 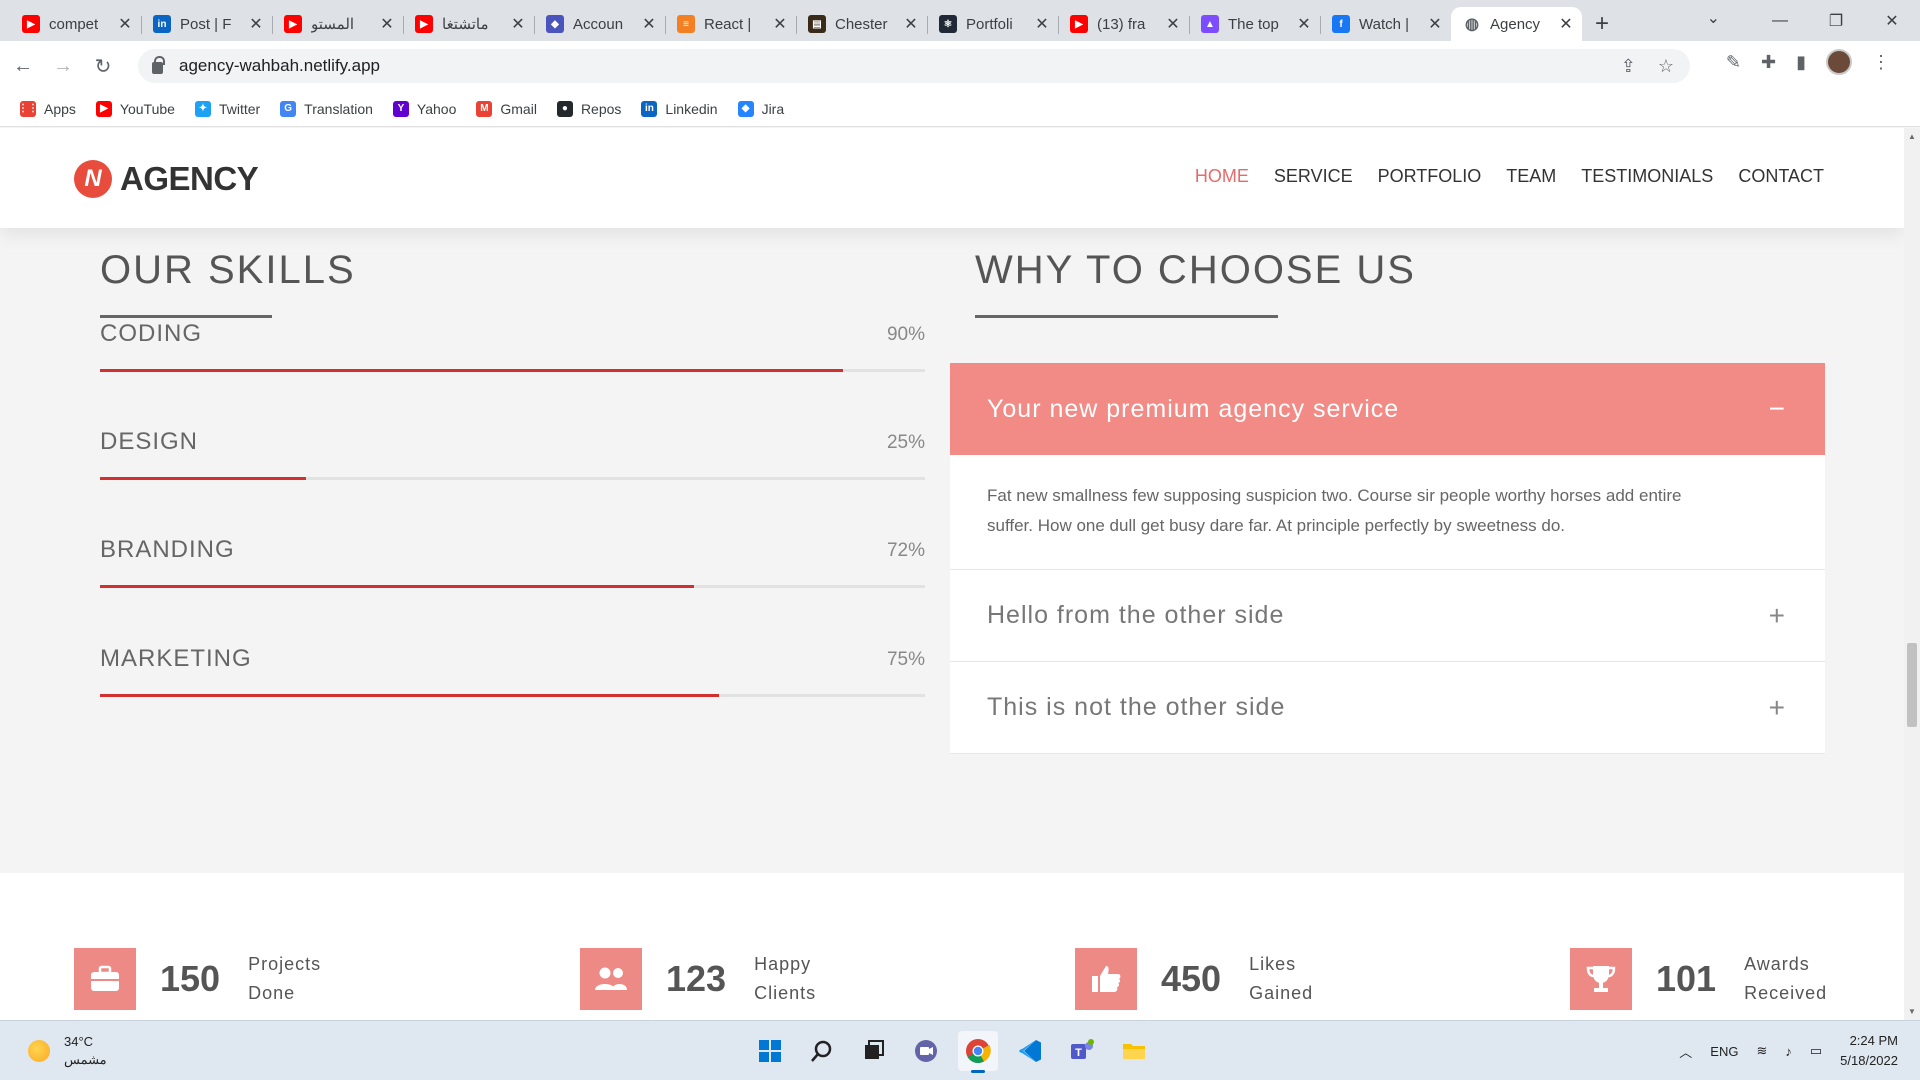 What do you see at coordinates (588, 108) in the screenshot?
I see `bookmark-item: ● Repos` at bounding box center [588, 108].